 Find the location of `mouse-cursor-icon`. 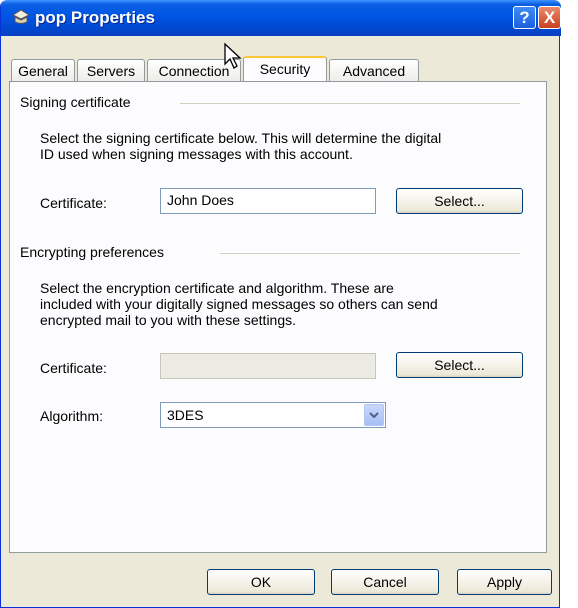

mouse-cursor-icon is located at coordinates (233, 55).